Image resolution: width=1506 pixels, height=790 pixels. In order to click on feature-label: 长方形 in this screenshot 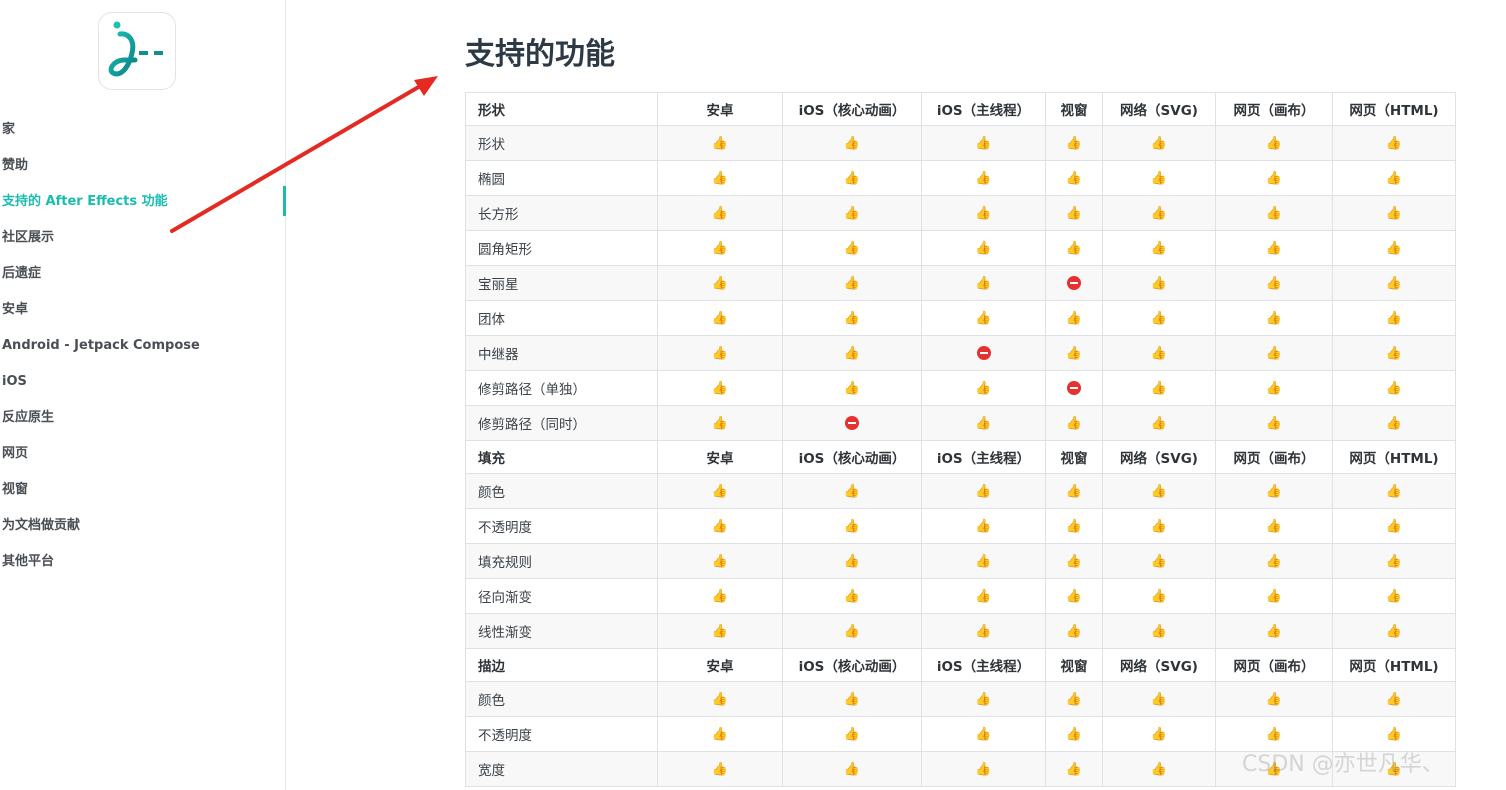, I will do `click(561, 213)`.